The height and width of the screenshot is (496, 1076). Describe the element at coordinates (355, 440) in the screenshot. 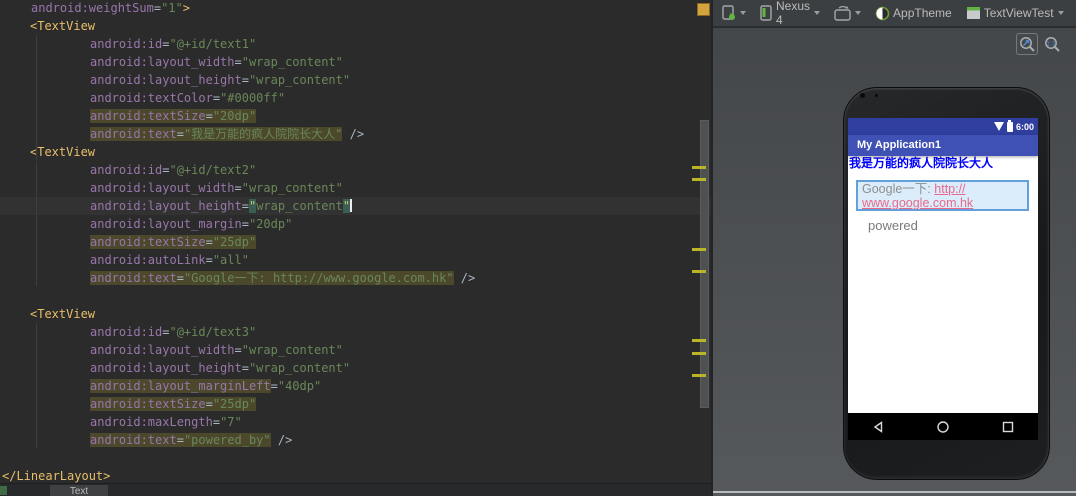

I see `code-line: android:text="powered_by" />` at that location.